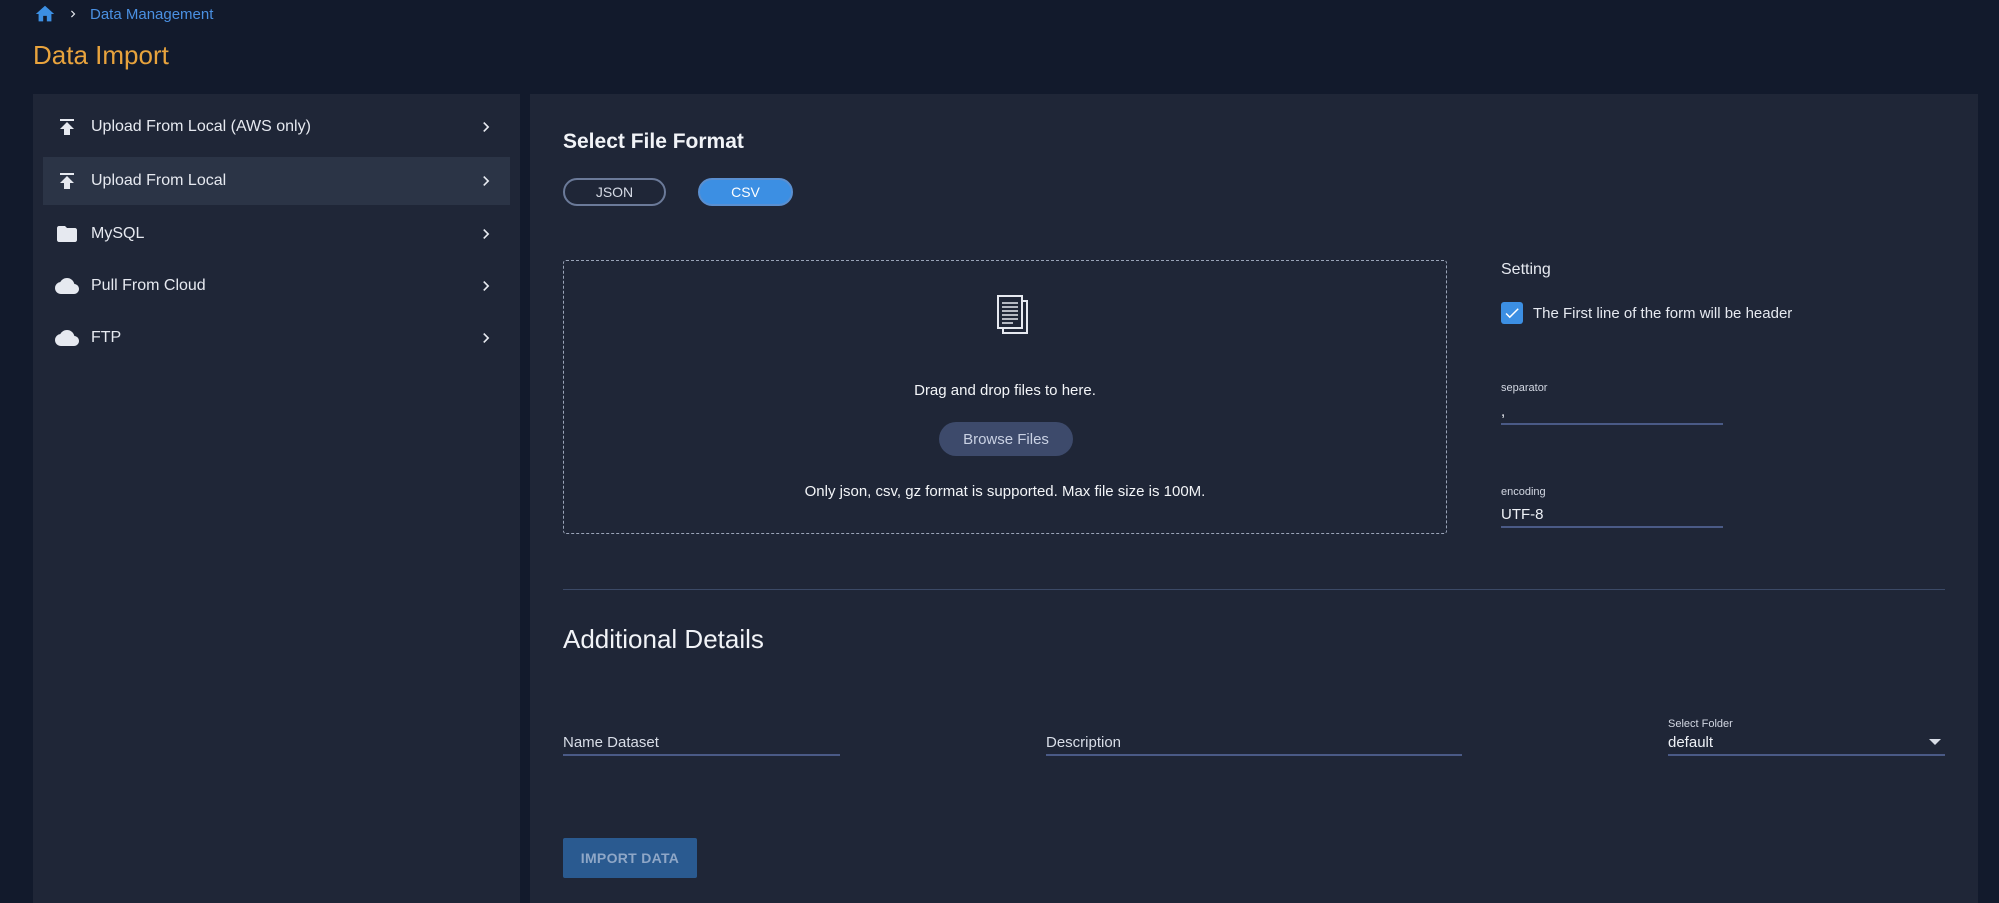 The width and height of the screenshot is (1999, 903). Describe the element at coordinates (148, 285) in the screenshot. I see `sidebar-item-label: Pull From Cloud` at that location.